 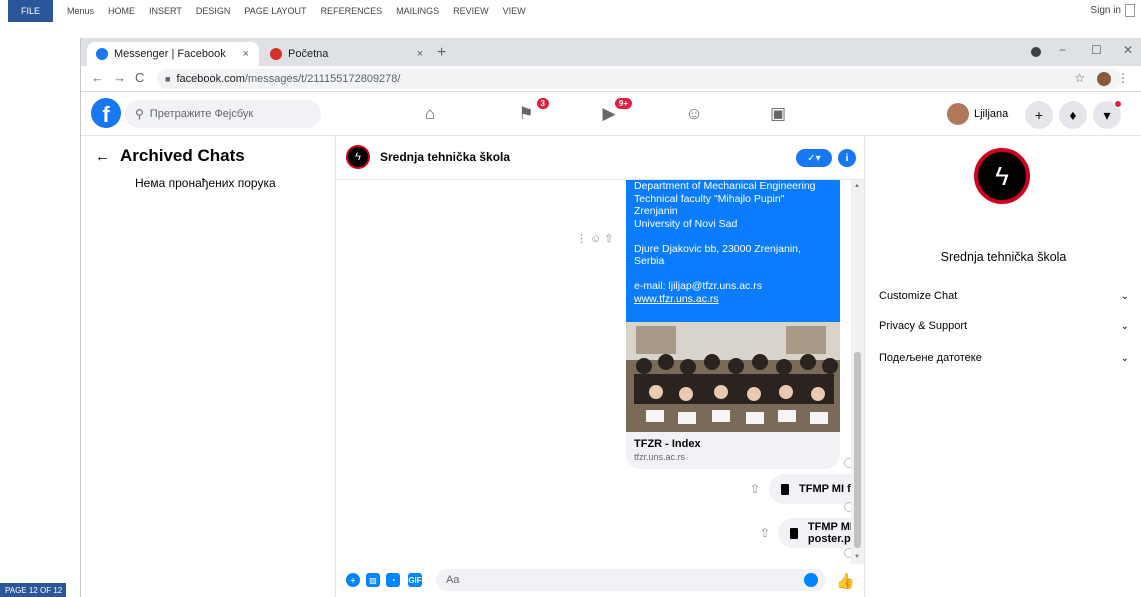 What do you see at coordinates (373, 580) in the screenshot?
I see `composer-image-icon: ▨` at bounding box center [373, 580].